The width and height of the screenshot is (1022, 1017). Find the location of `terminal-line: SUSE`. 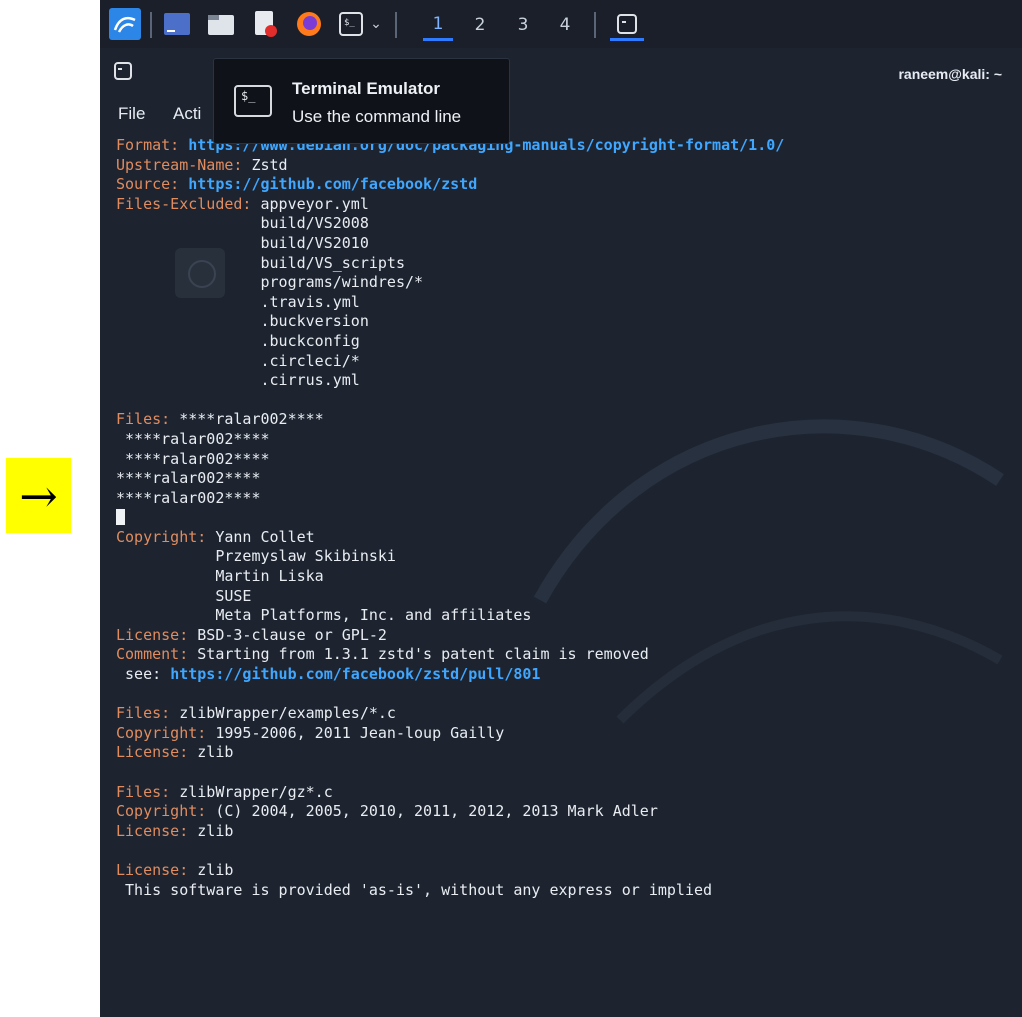

terminal-line: SUSE is located at coordinates (561, 597).